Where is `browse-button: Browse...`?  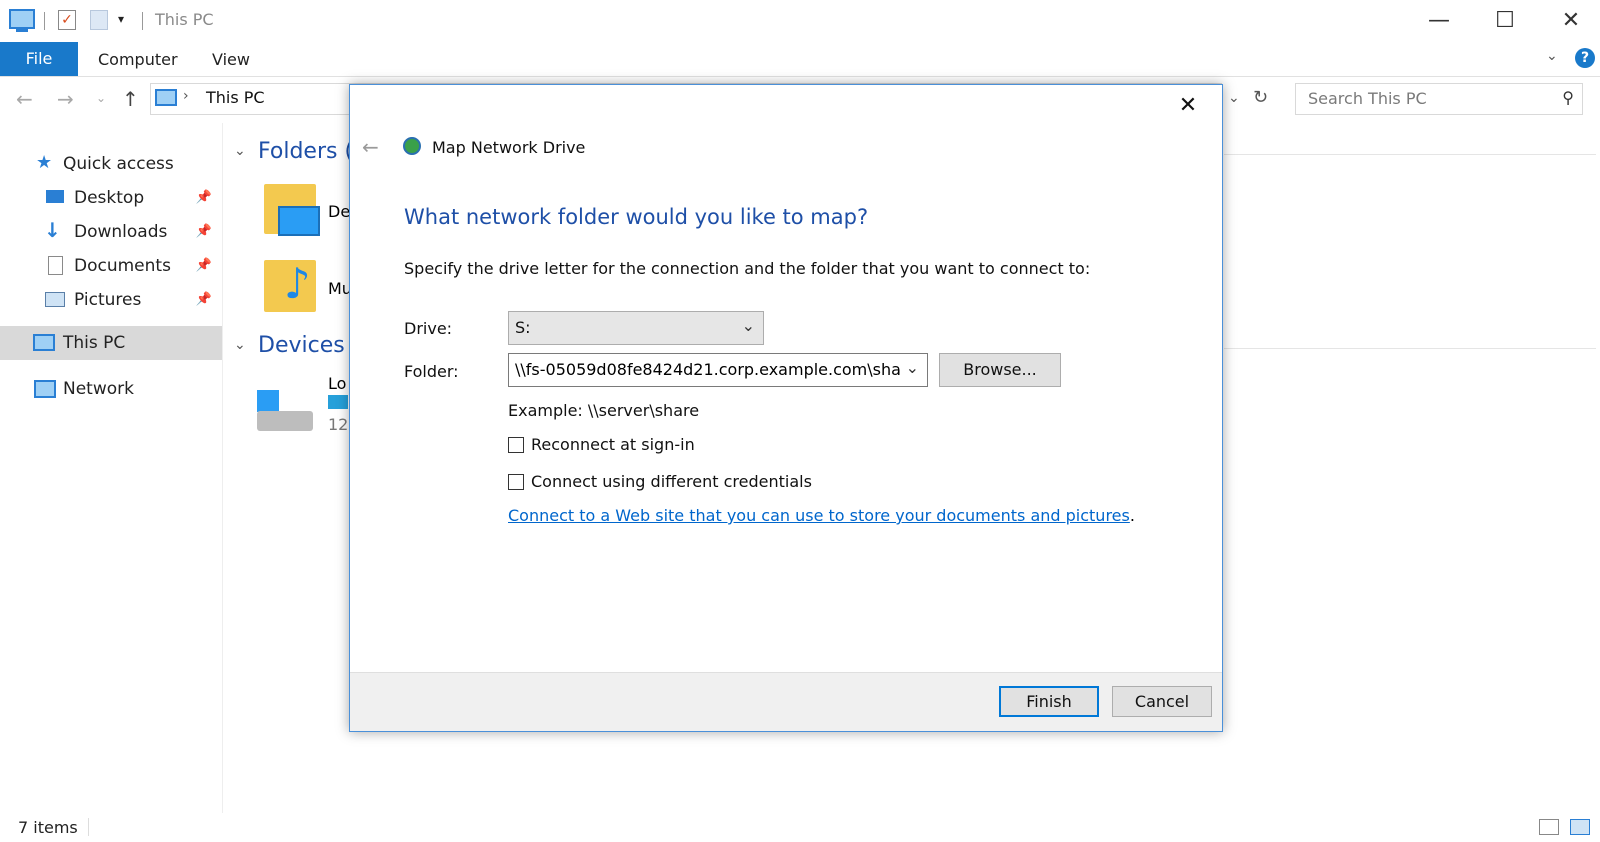
browse-button: Browse... is located at coordinates (1000, 370).